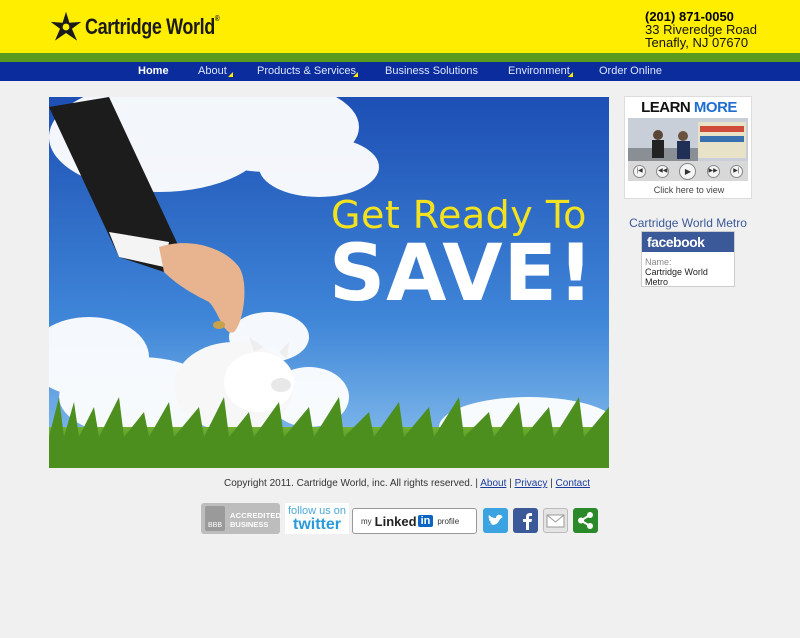 The height and width of the screenshot is (638, 800). What do you see at coordinates (573, 483) in the screenshot?
I see `footer-contact-link: Contact` at bounding box center [573, 483].